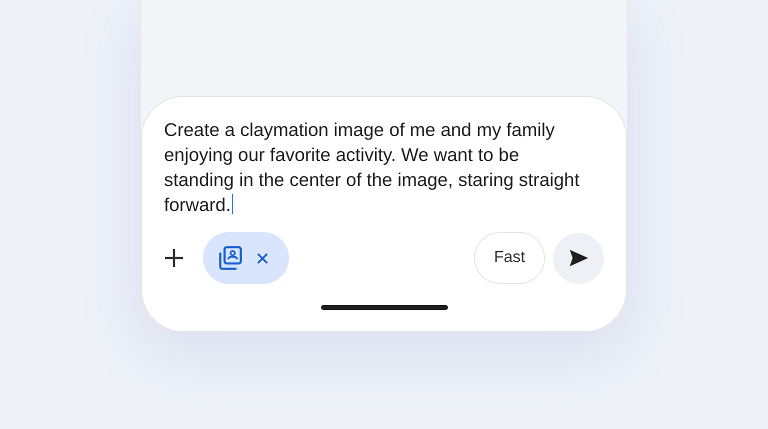 The height and width of the screenshot is (429, 768). Describe the element at coordinates (509, 258) in the screenshot. I see `mode-button: Fast` at that location.